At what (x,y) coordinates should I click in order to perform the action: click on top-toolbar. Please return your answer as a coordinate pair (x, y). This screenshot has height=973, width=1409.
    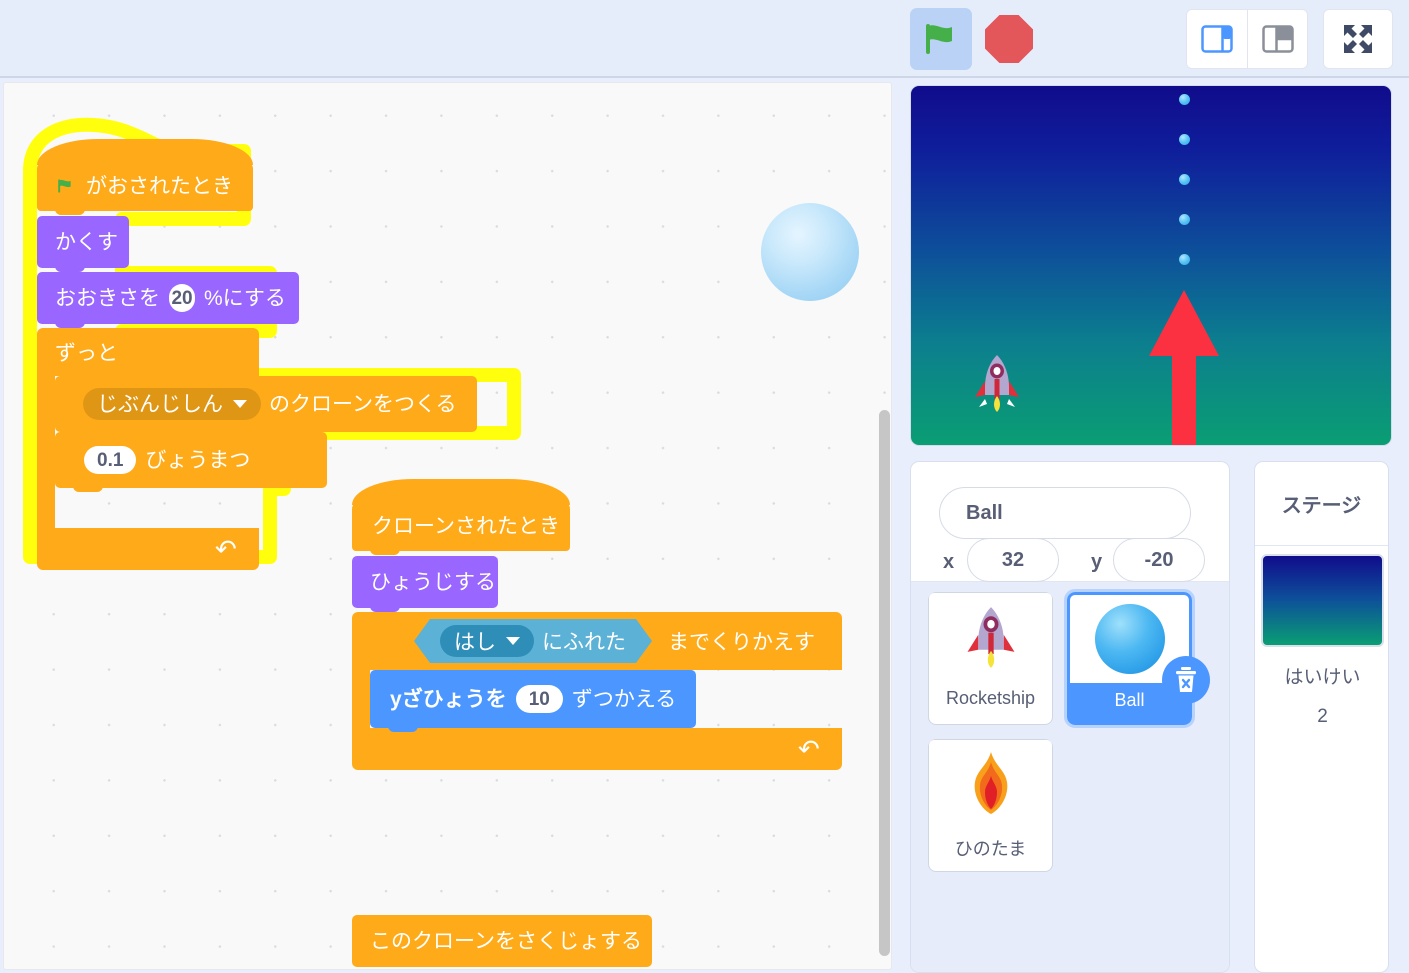
    Looking at the image, I should click on (704, 39).